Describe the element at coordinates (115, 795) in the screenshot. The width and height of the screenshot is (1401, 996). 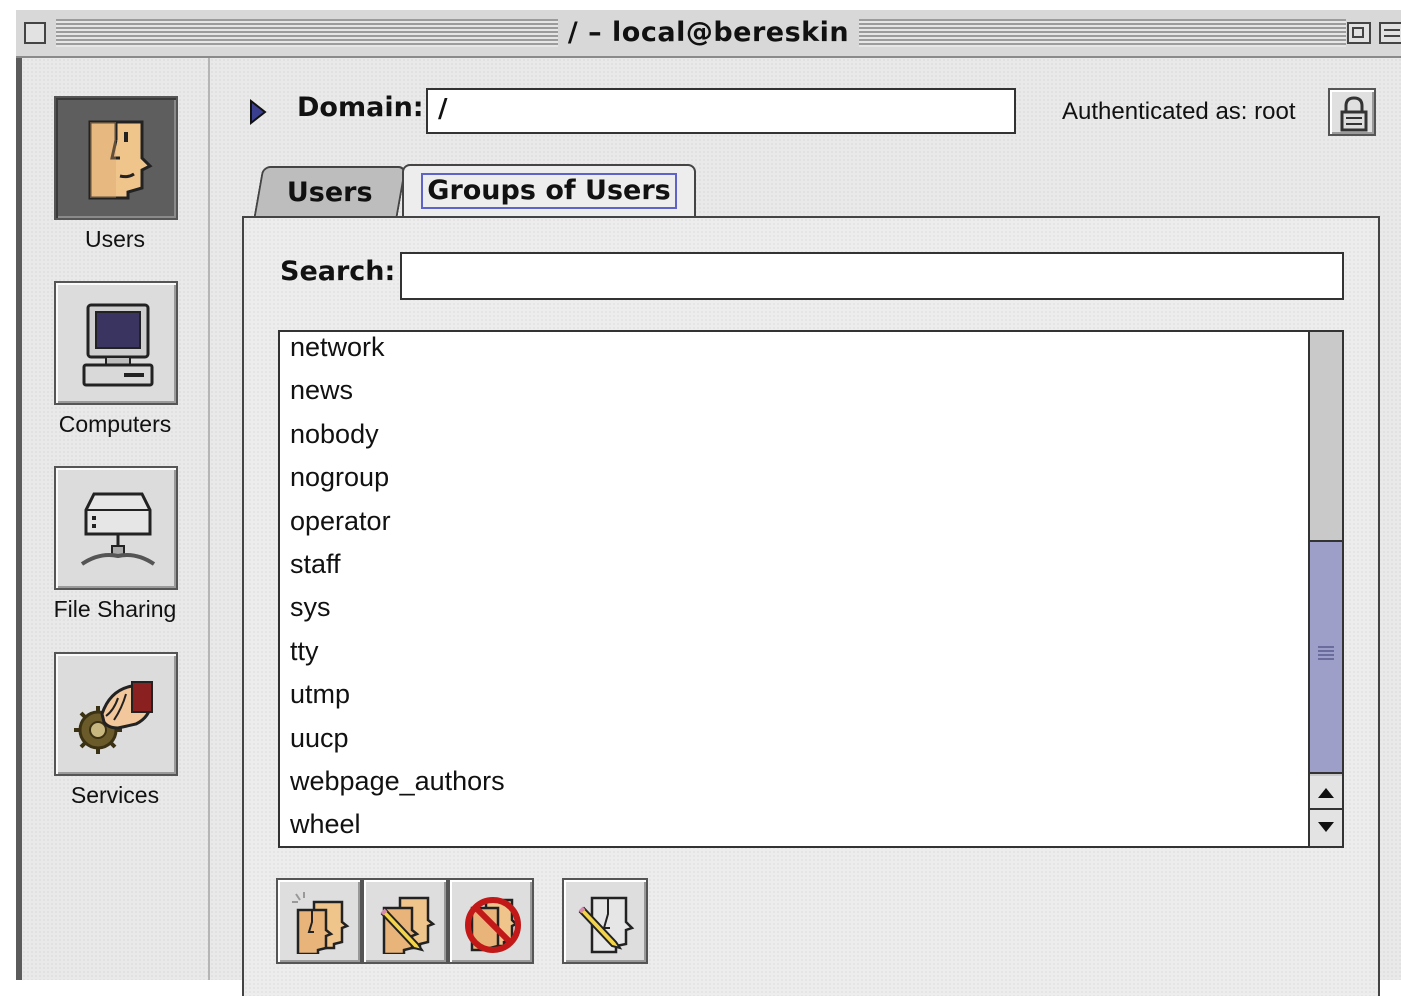
I see `sidebar-item-label: Services` at that location.